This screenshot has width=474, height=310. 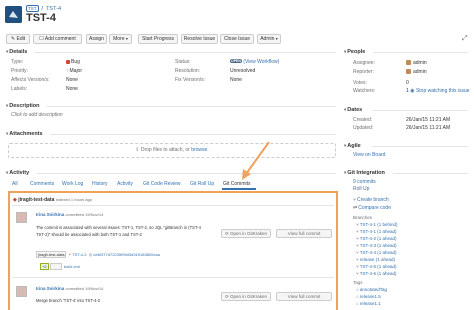 What do you see at coordinates (15, 184) in the screenshot?
I see `tab-all: All` at bounding box center [15, 184].